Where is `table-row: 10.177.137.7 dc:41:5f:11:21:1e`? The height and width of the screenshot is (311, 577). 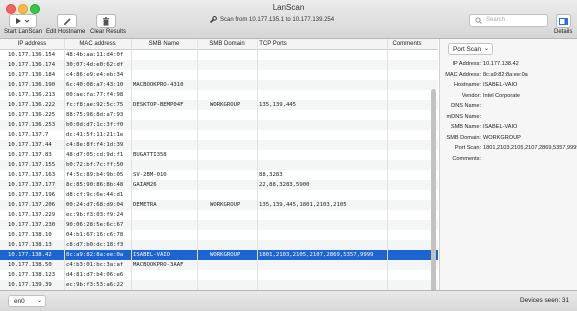 table-row: 10.177.137.7 dc:41:5f:11:21:1e is located at coordinates (219, 135).